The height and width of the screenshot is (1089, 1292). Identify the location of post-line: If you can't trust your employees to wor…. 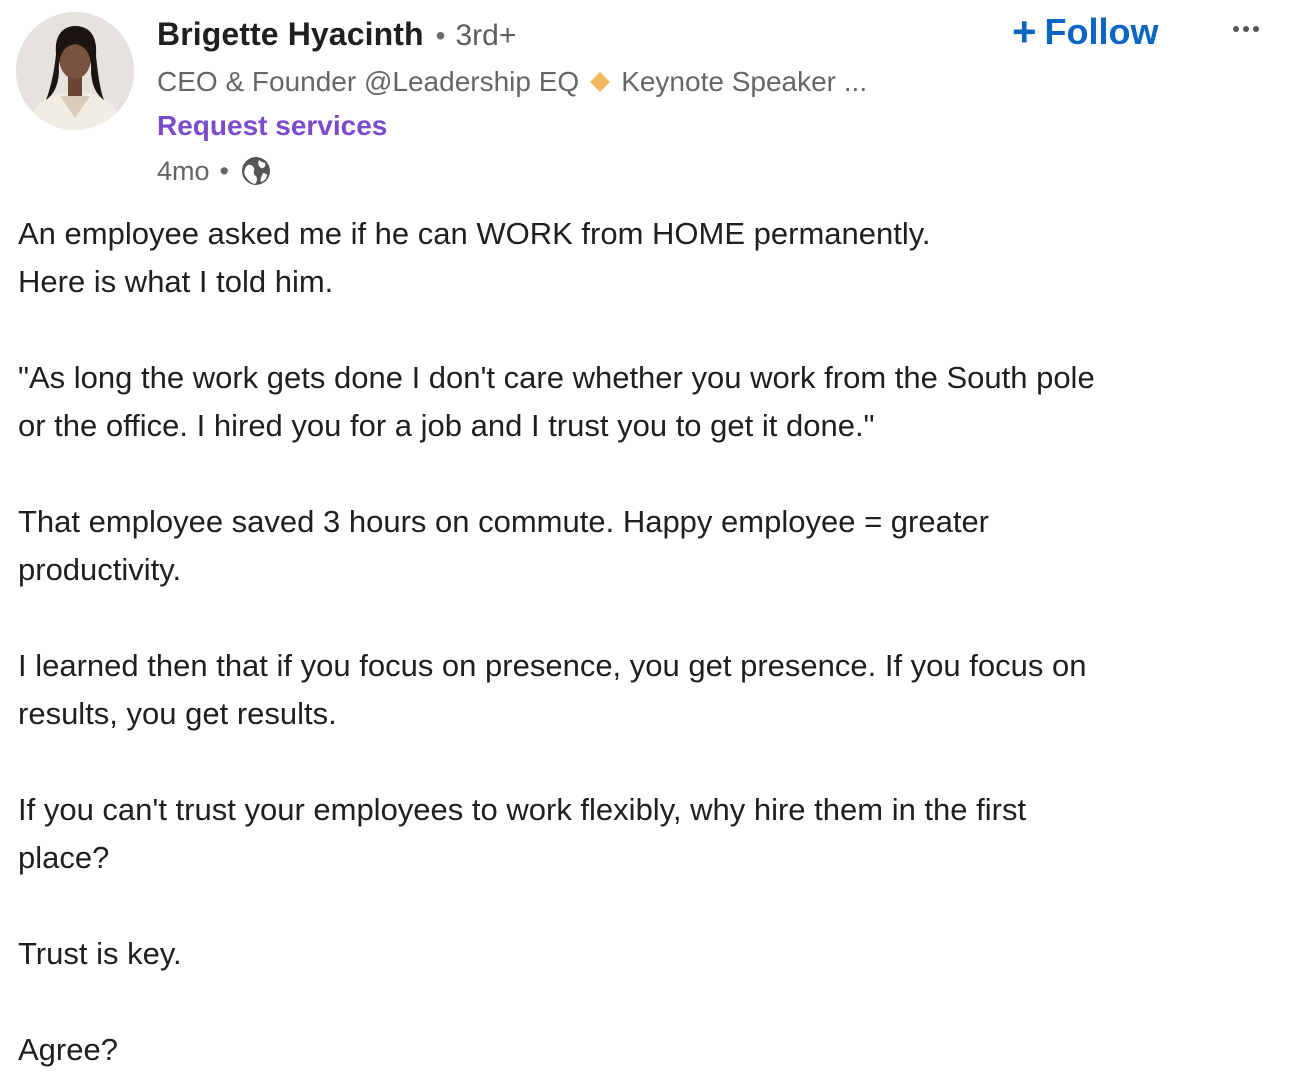
(522, 809).